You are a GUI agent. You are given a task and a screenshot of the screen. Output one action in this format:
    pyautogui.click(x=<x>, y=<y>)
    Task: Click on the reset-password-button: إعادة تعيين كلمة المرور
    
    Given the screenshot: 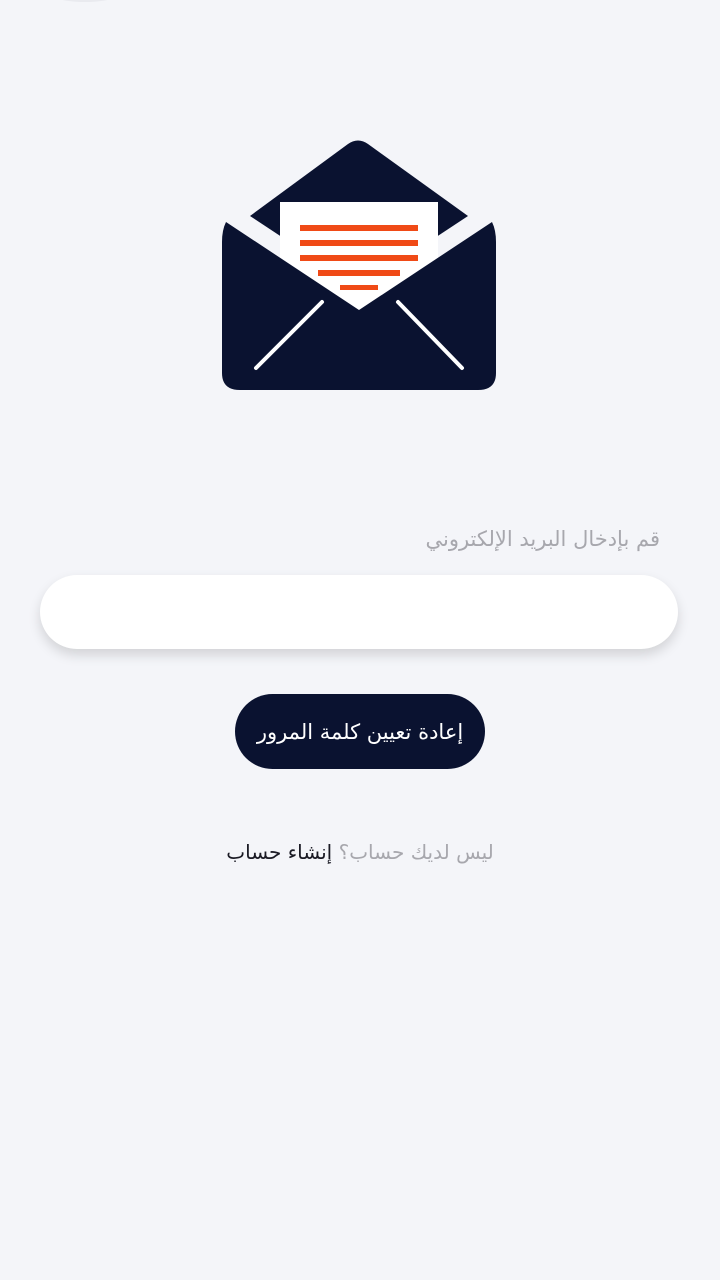 What is the action you would take?
    pyautogui.click(x=360, y=731)
    